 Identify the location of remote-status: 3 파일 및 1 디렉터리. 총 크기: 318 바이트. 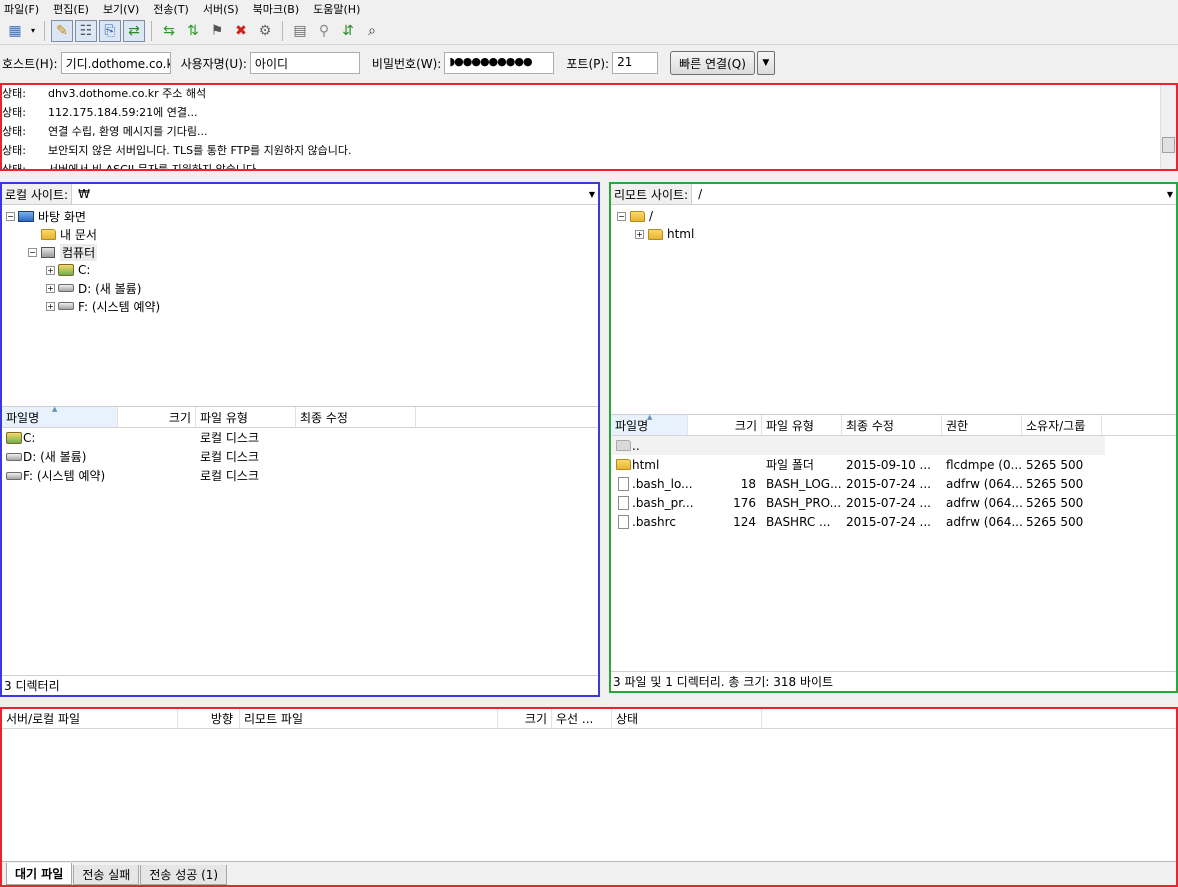
(893, 681).